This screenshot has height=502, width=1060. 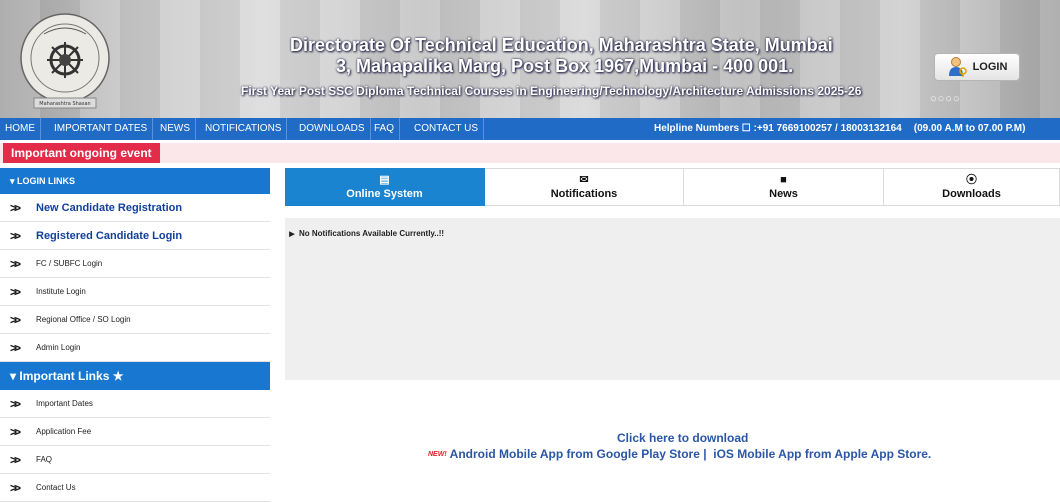 What do you see at coordinates (101, 129) in the screenshot?
I see `nav-important-dates: IMPORTANT DATES` at bounding box center [101, 129].